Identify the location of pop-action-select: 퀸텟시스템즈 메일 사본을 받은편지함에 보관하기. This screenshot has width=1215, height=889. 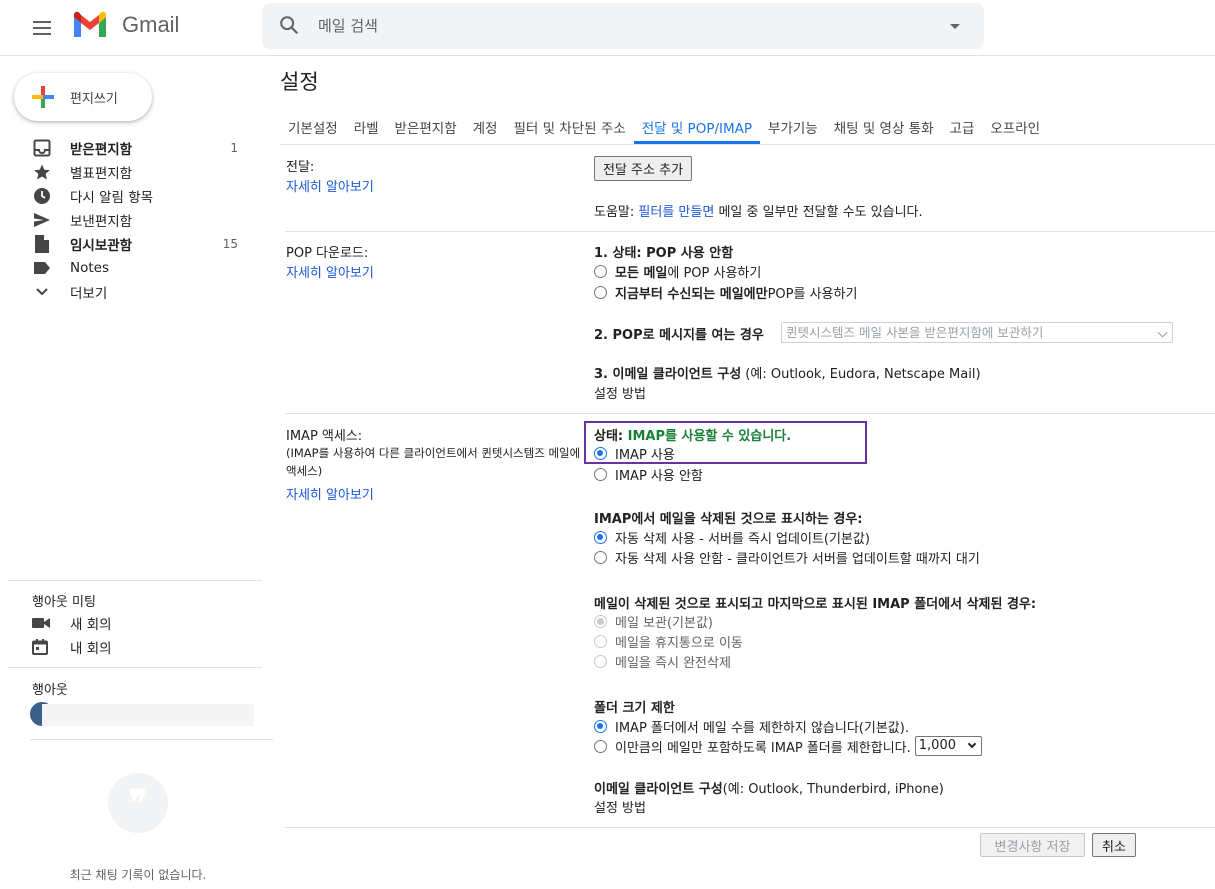
(977, 332).